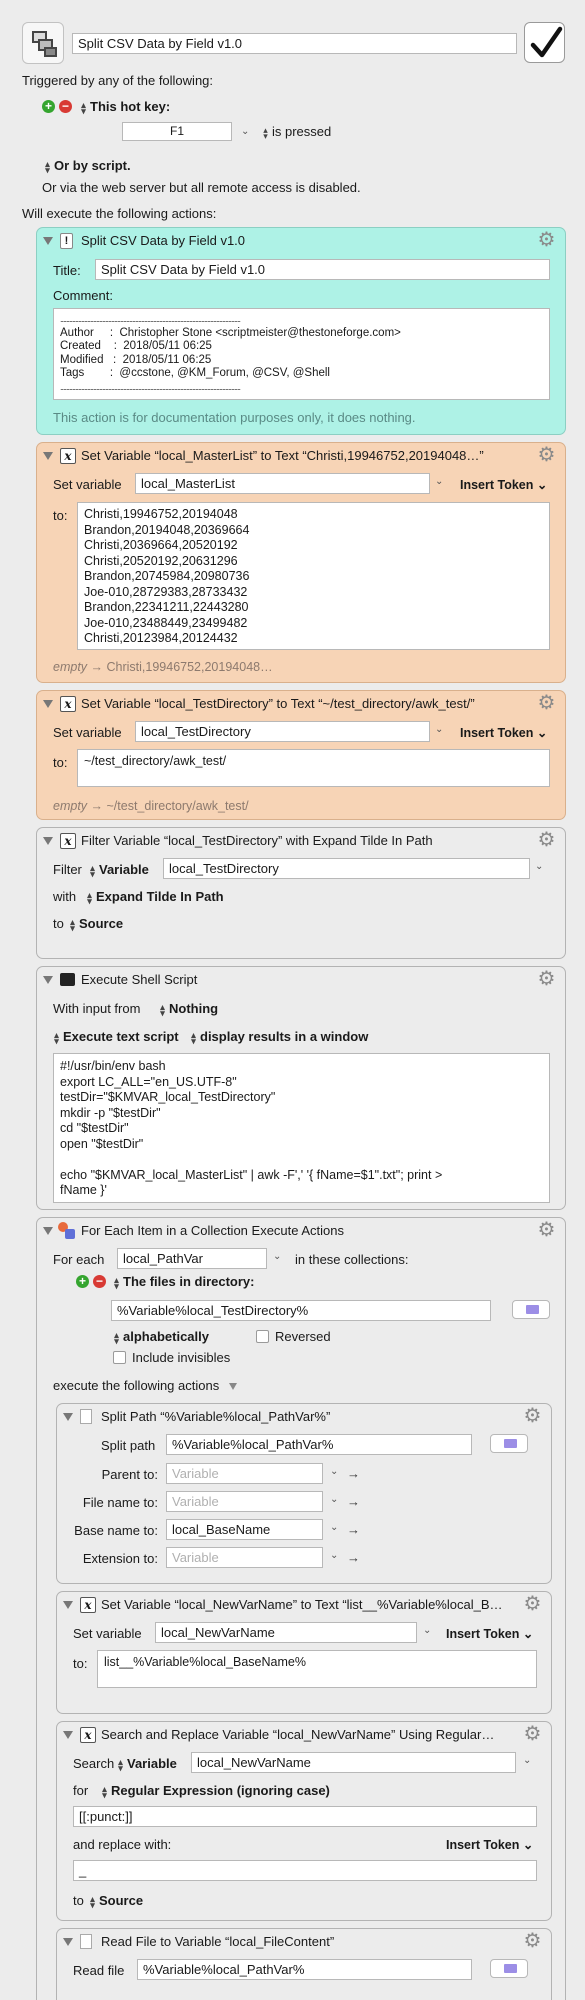  What do you see at coordinates (119, 1357) in the screenshot?
I see `include-invisibles-checkbox` at bounding box center [119, 1357].